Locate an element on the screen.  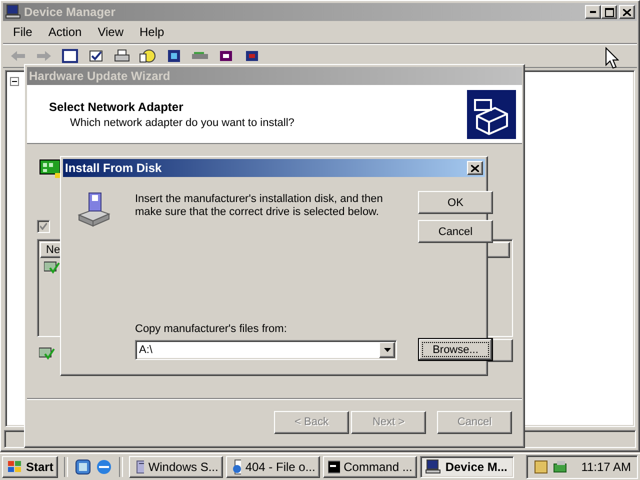
server-icon is located at coordinates (139, 467).